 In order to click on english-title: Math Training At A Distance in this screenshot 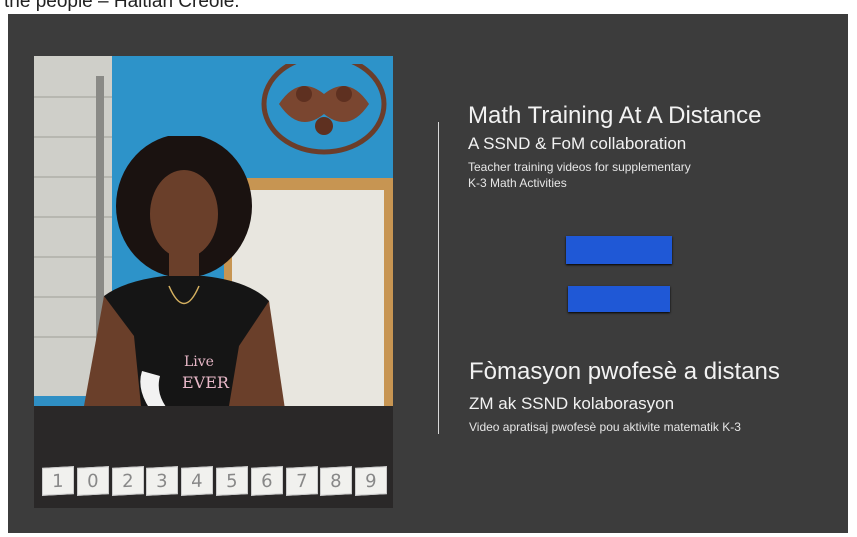, I will do `click(615, 115)`.